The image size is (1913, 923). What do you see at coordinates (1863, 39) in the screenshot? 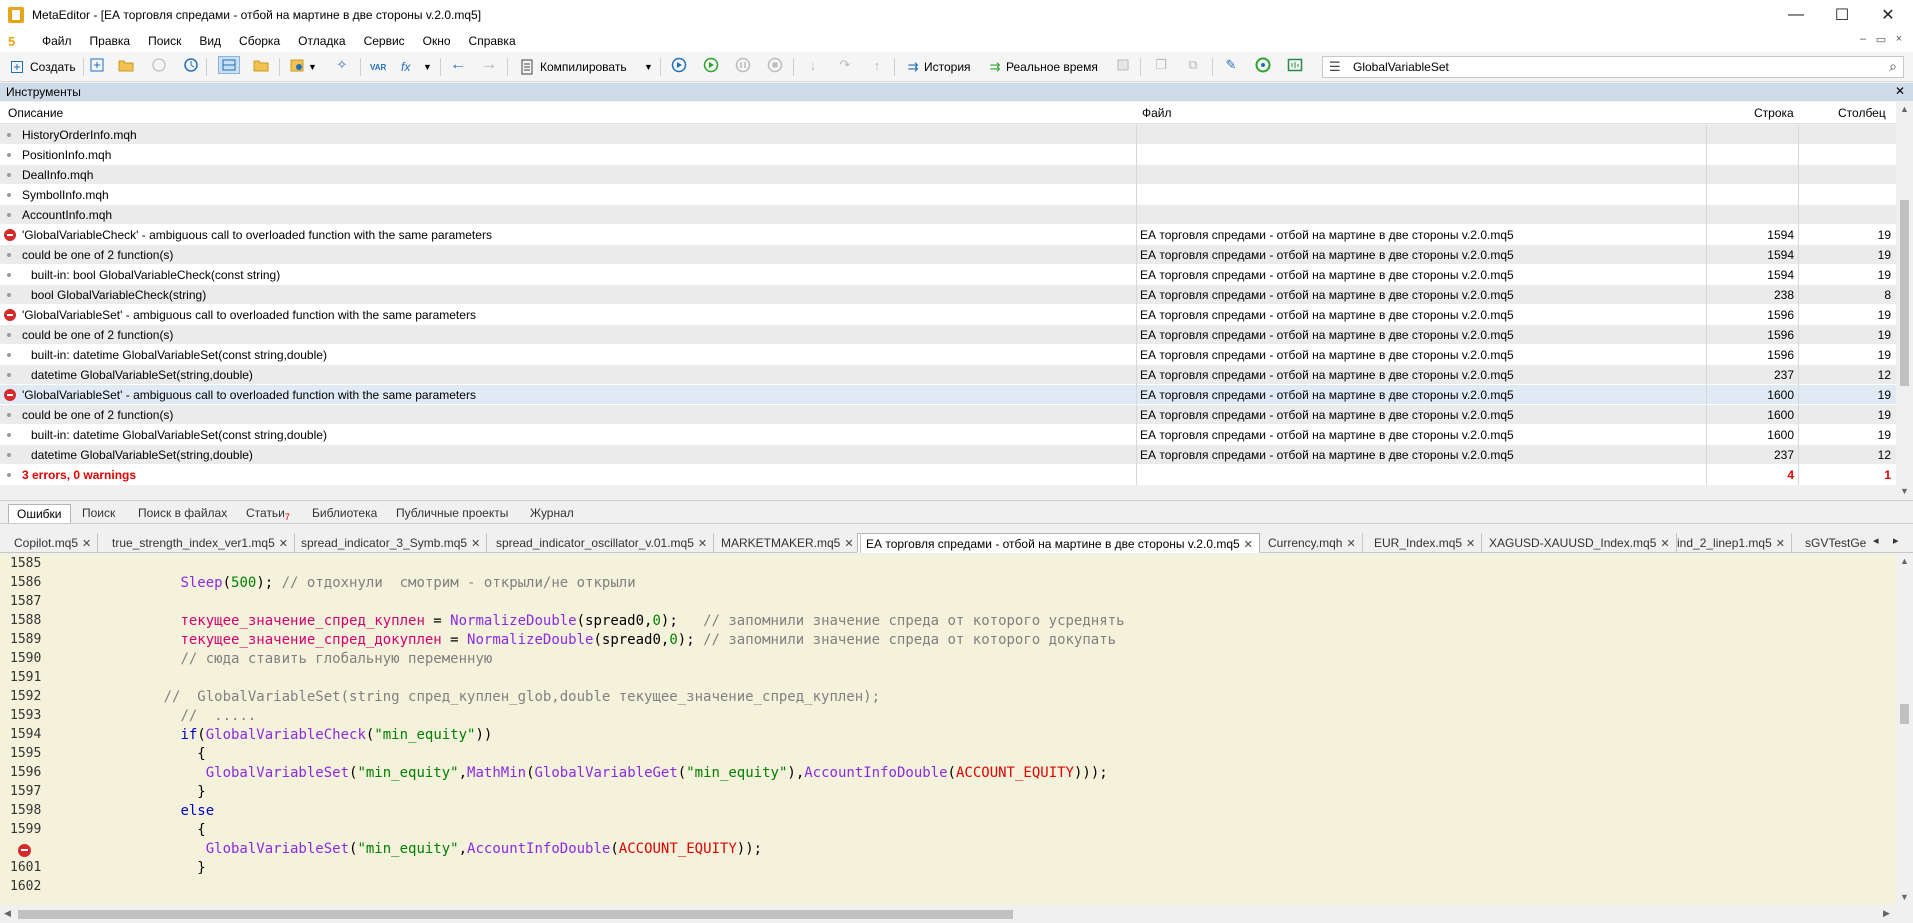
I see `mdi-minimize-button: –` at bounding box center [1863, 39].